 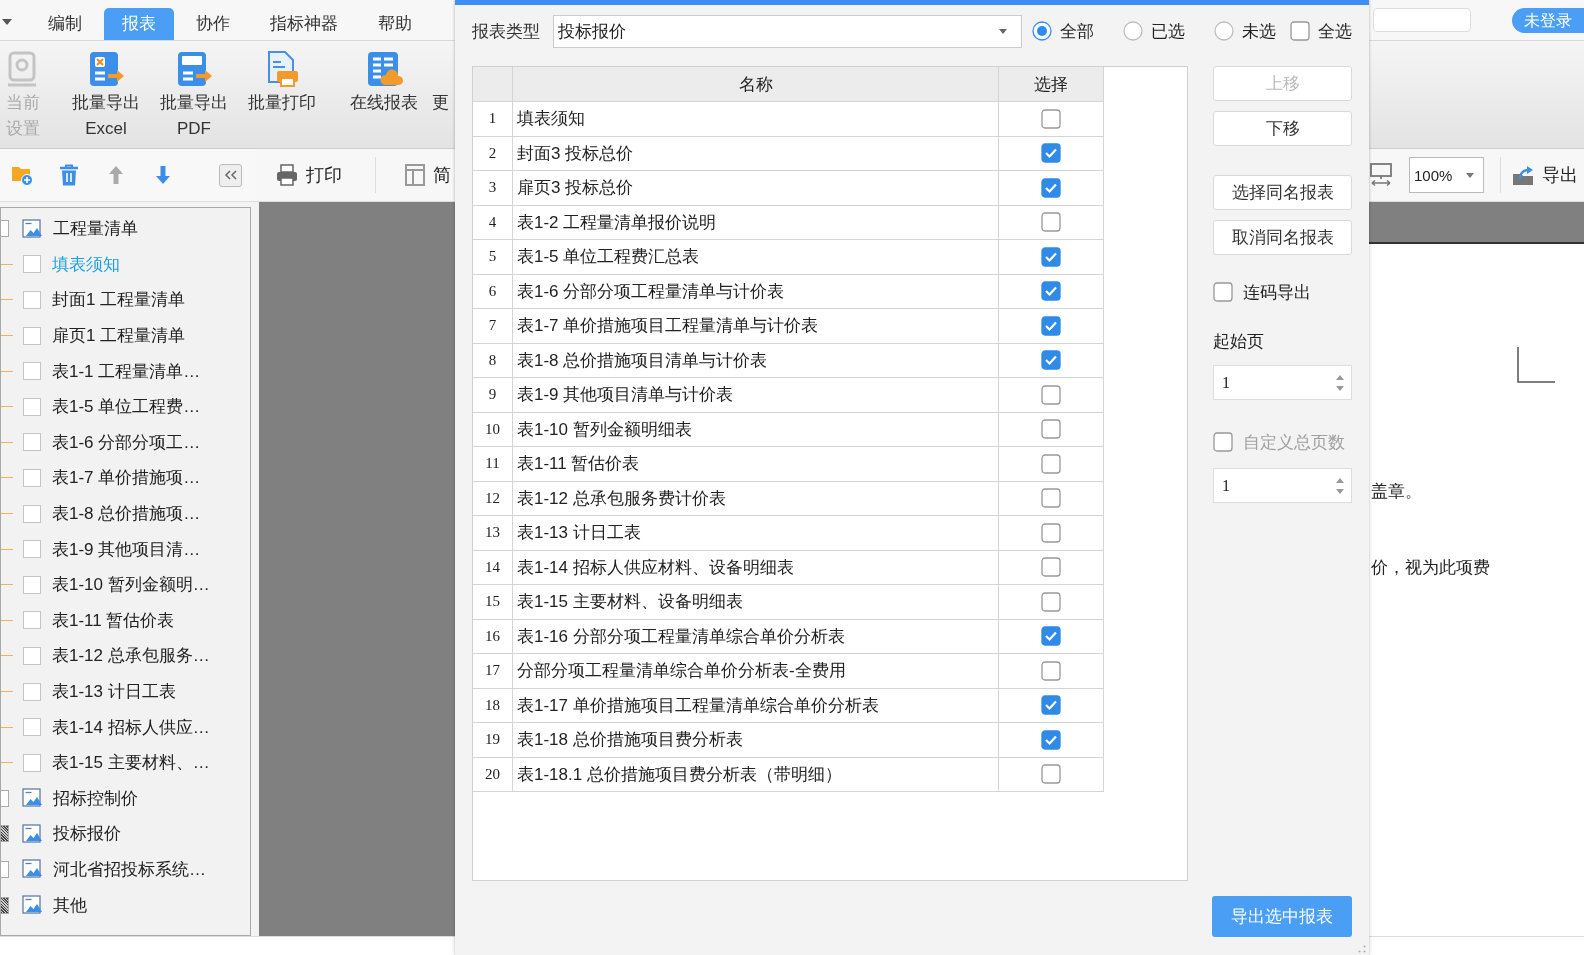 I want to click on excel-export-icon, so click(x=106, y=69).